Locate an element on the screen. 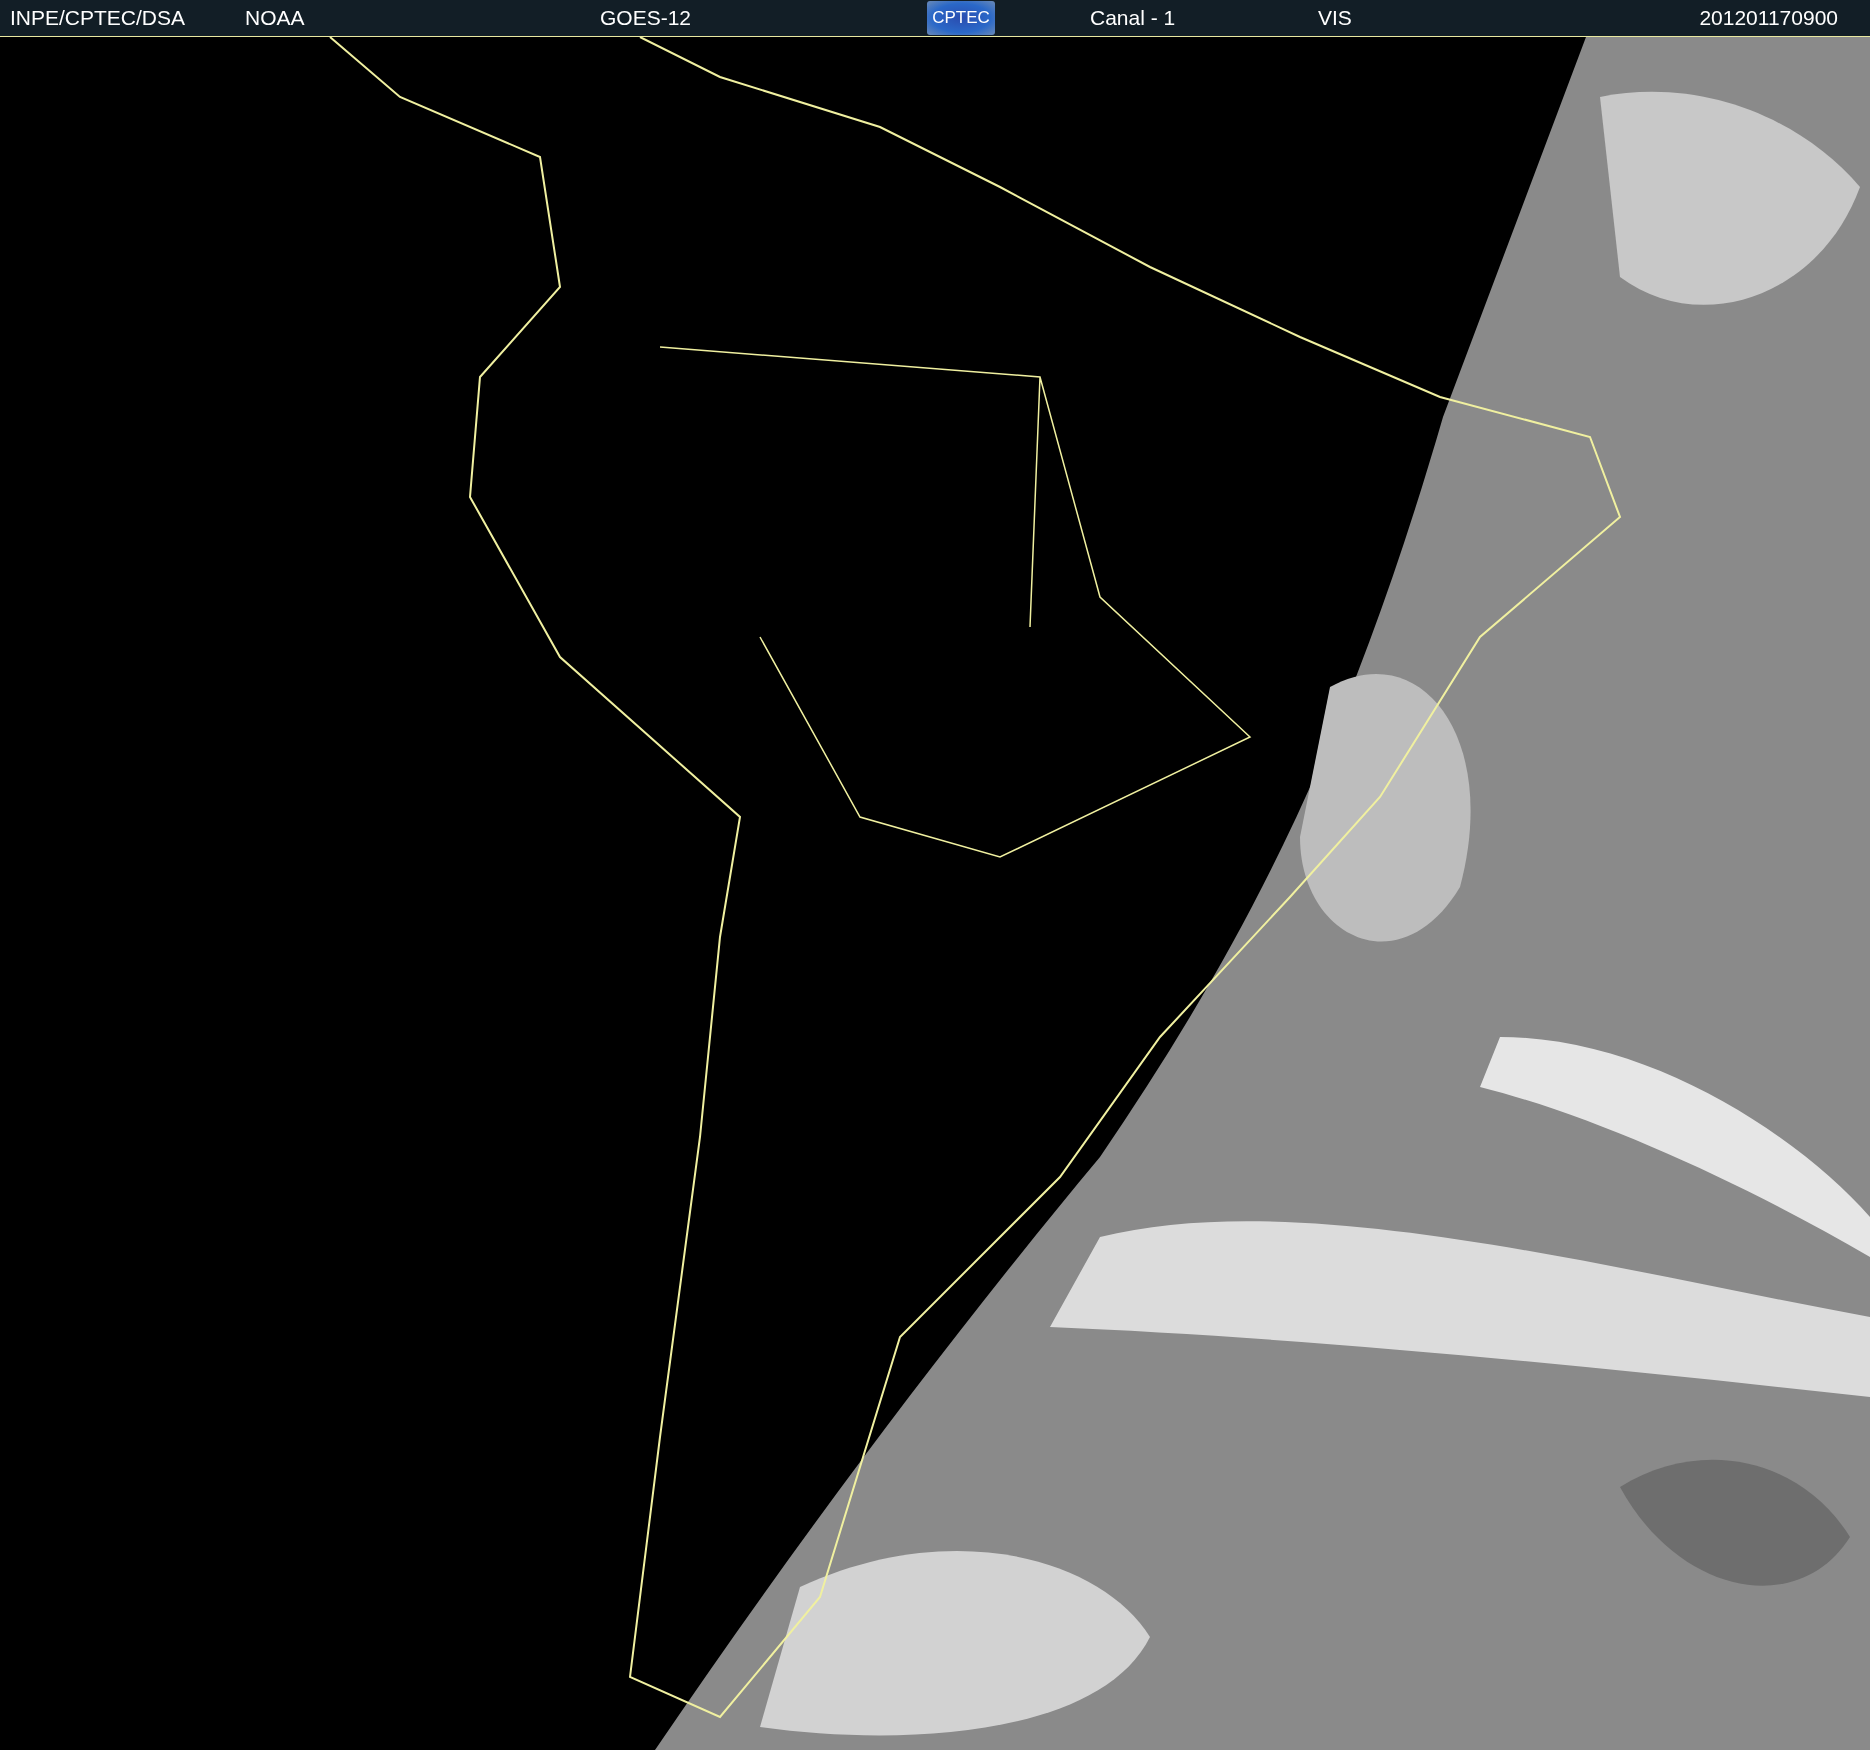  source-label: INPE/CPTEC/DSA is located at coordinates (98, 18).